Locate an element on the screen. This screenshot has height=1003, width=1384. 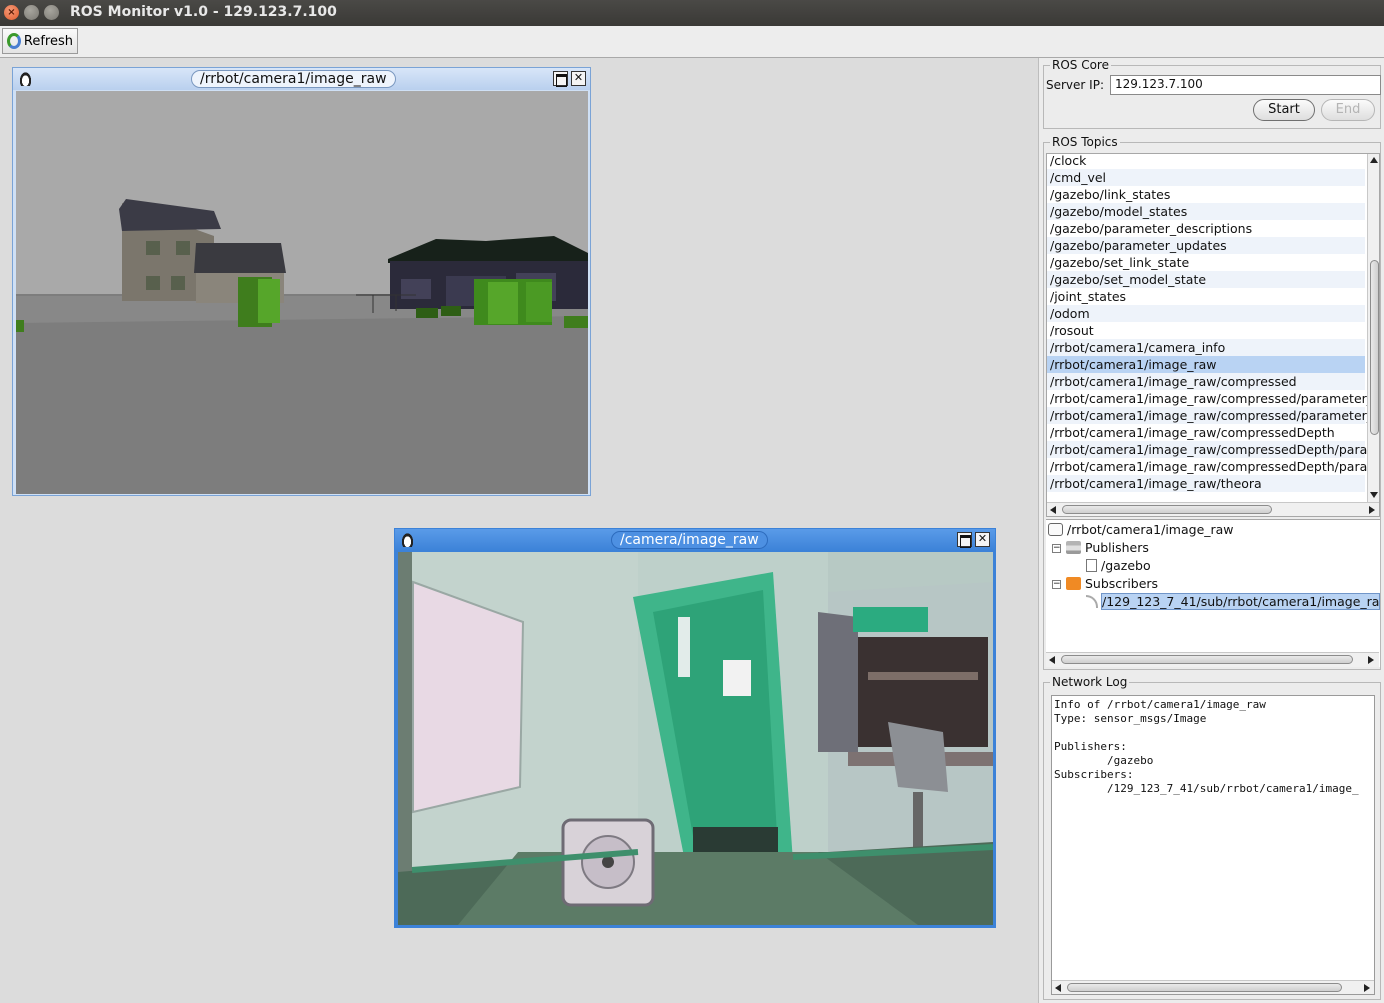
network-log-legend: Network Log is located at coordinates (1090, 682).